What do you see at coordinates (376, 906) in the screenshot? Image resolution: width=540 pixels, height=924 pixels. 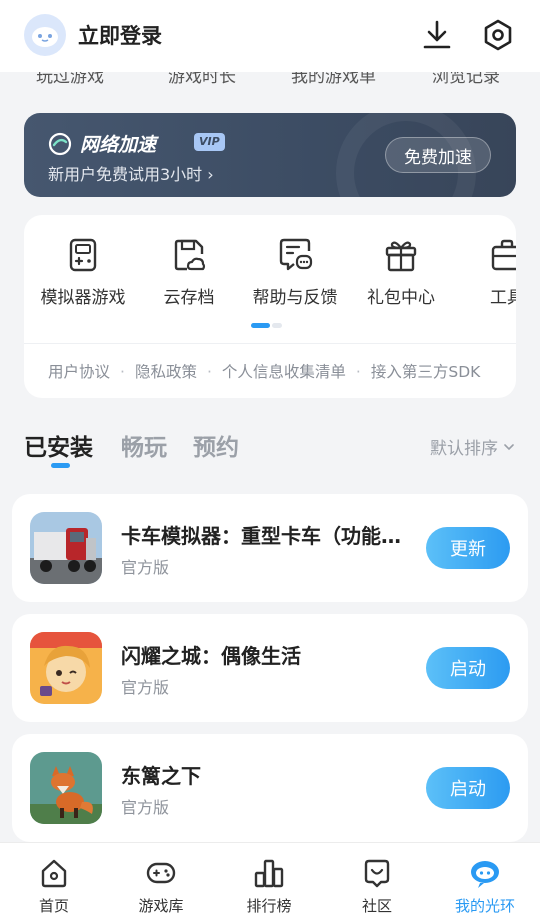 I see `nav-label: 社区` at bounding box center [376, 906].